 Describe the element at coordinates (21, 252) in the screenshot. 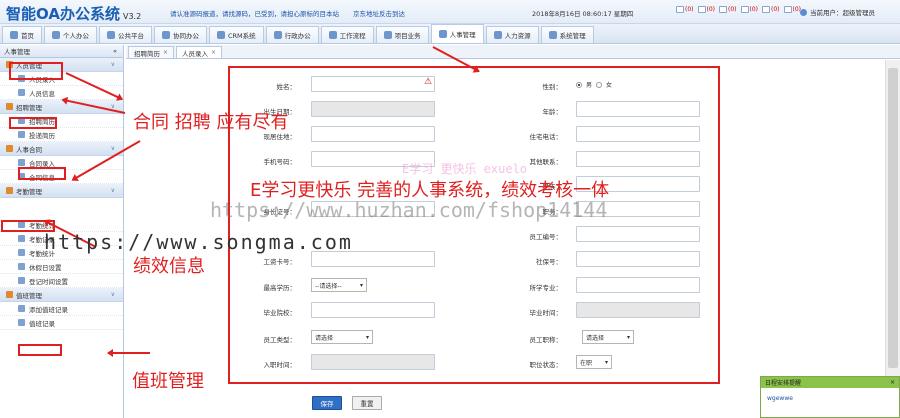

I see `chart-icon` at that location.